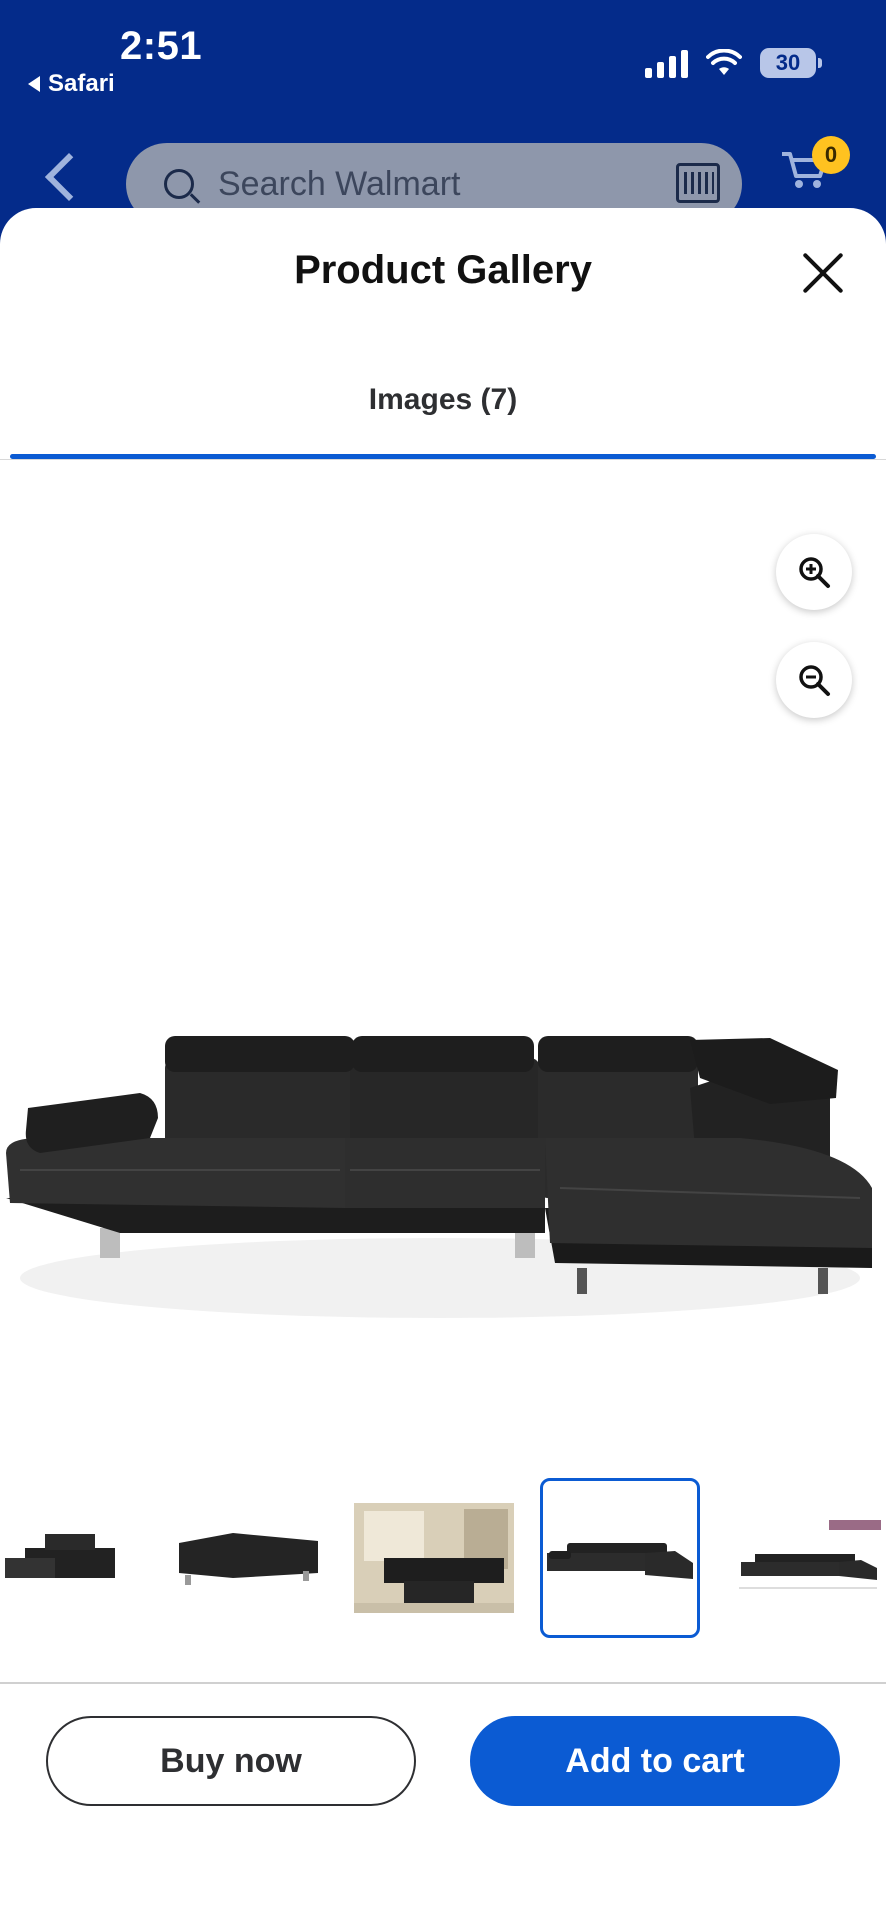  What do you see at coordinates (231, 1761) in the screenshot?
I see `buy-now-button: Buy now` at bounding box center [231, 1761].